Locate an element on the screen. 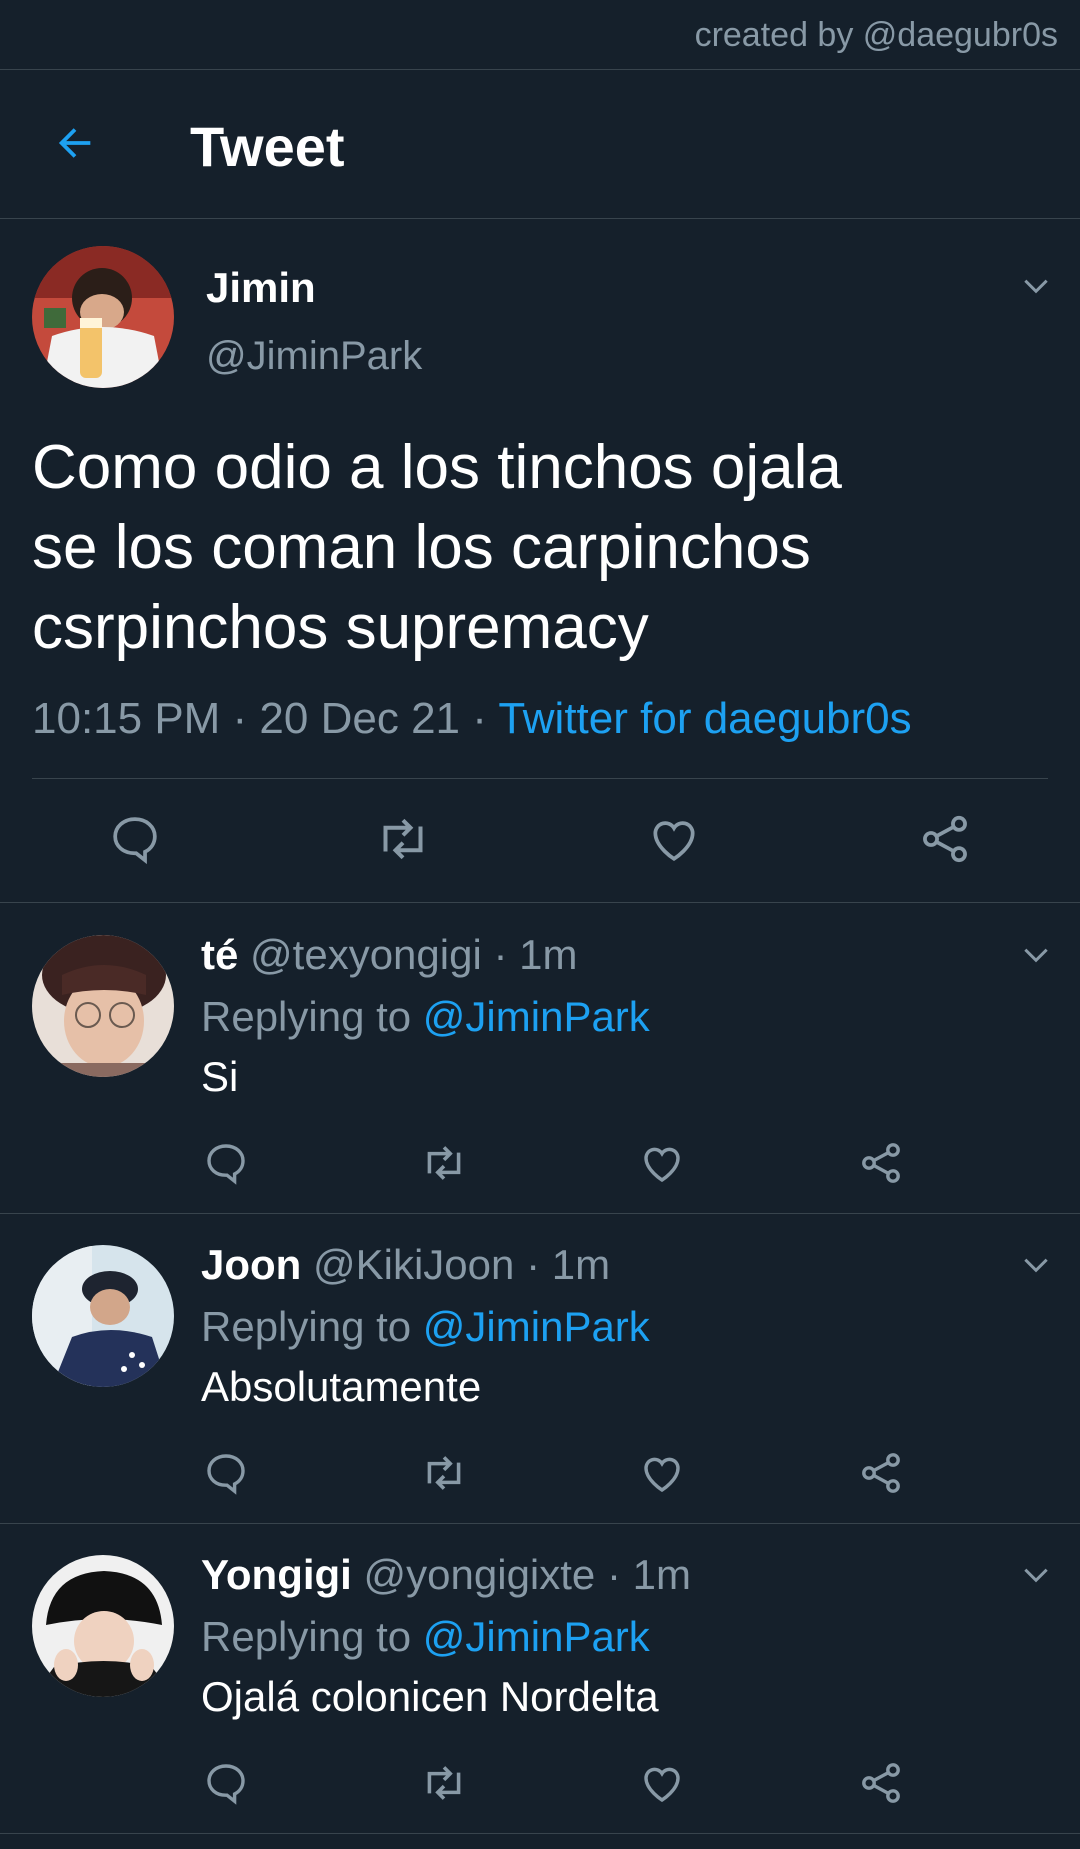 Image resolution: width=1080 pixels, height=1849 pixels. reply-header: té @texyongigi · 1m is located at coordinates (389, 955).